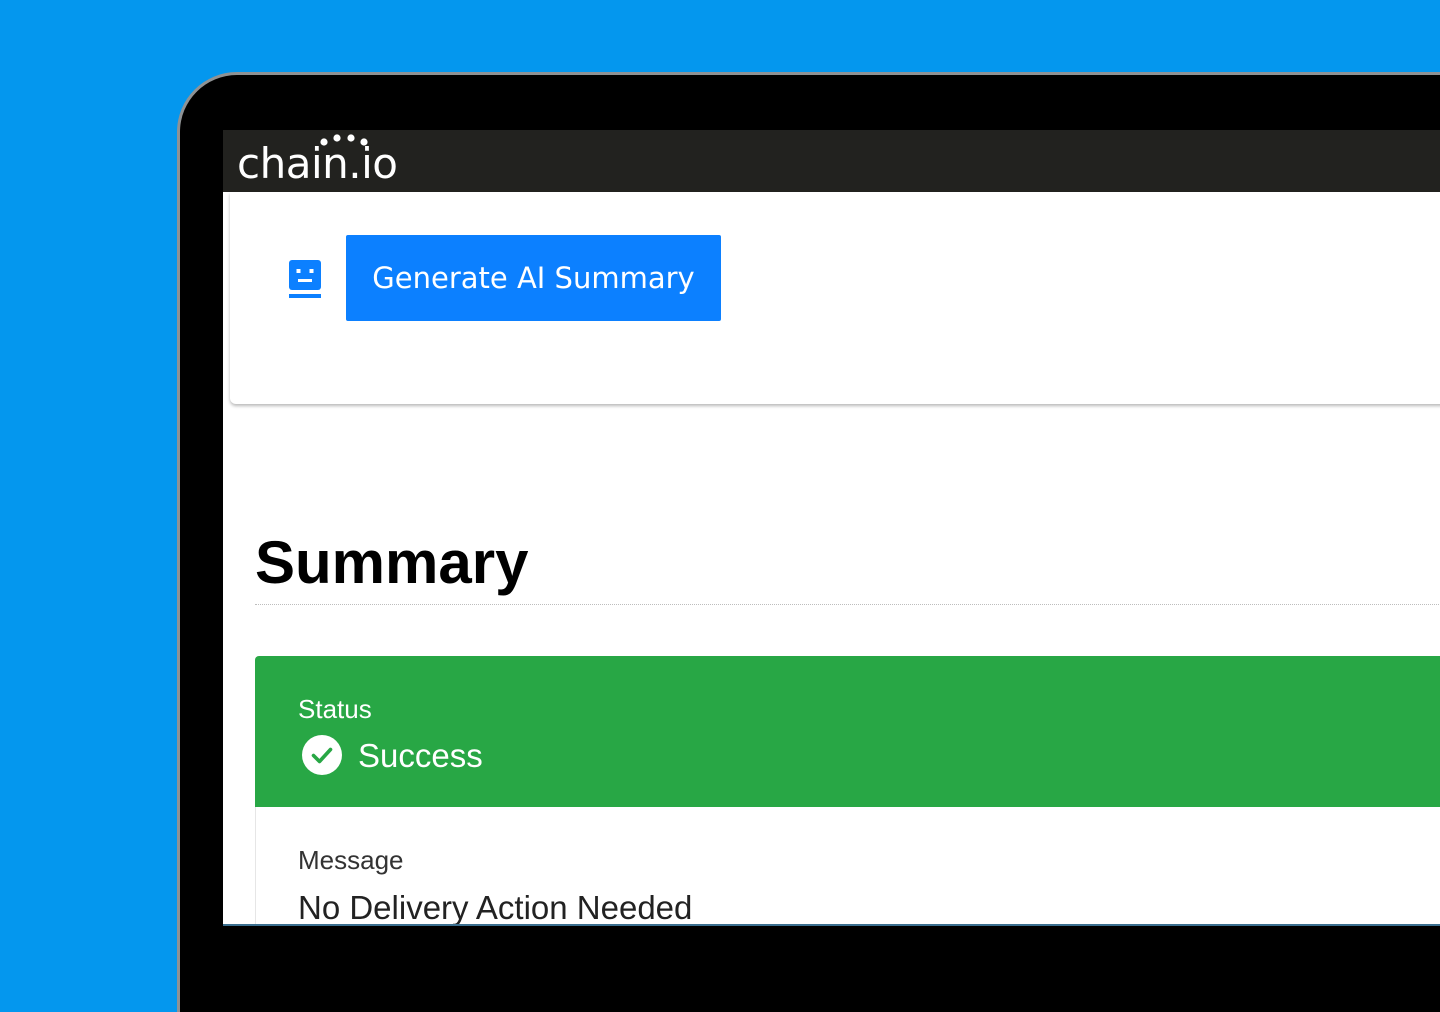 The width and height of the screenshot is (1440, 1012). I want to click on generate-ai-summary-button: Generate AI Summary, so click(533, 278).